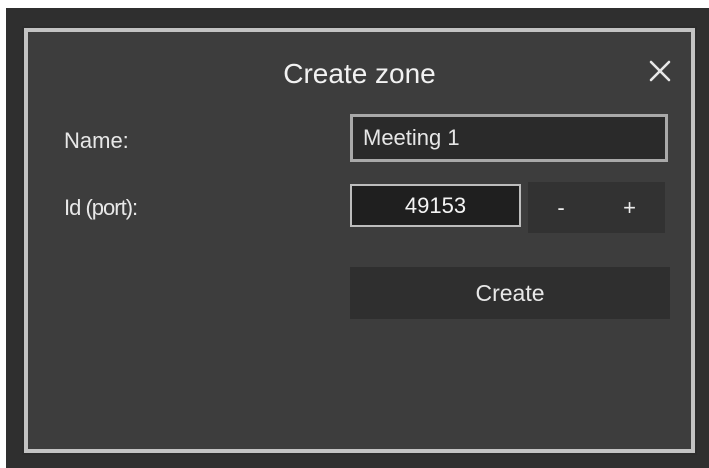 This screenshot has height=468, width=709. I want to click on port-label: Id (port):, so click(101, 207).